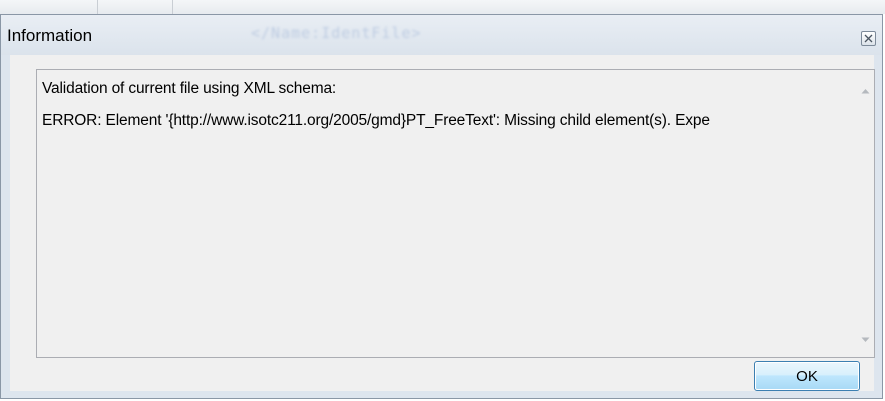  I want to click on close-icon, so click(868, 38).